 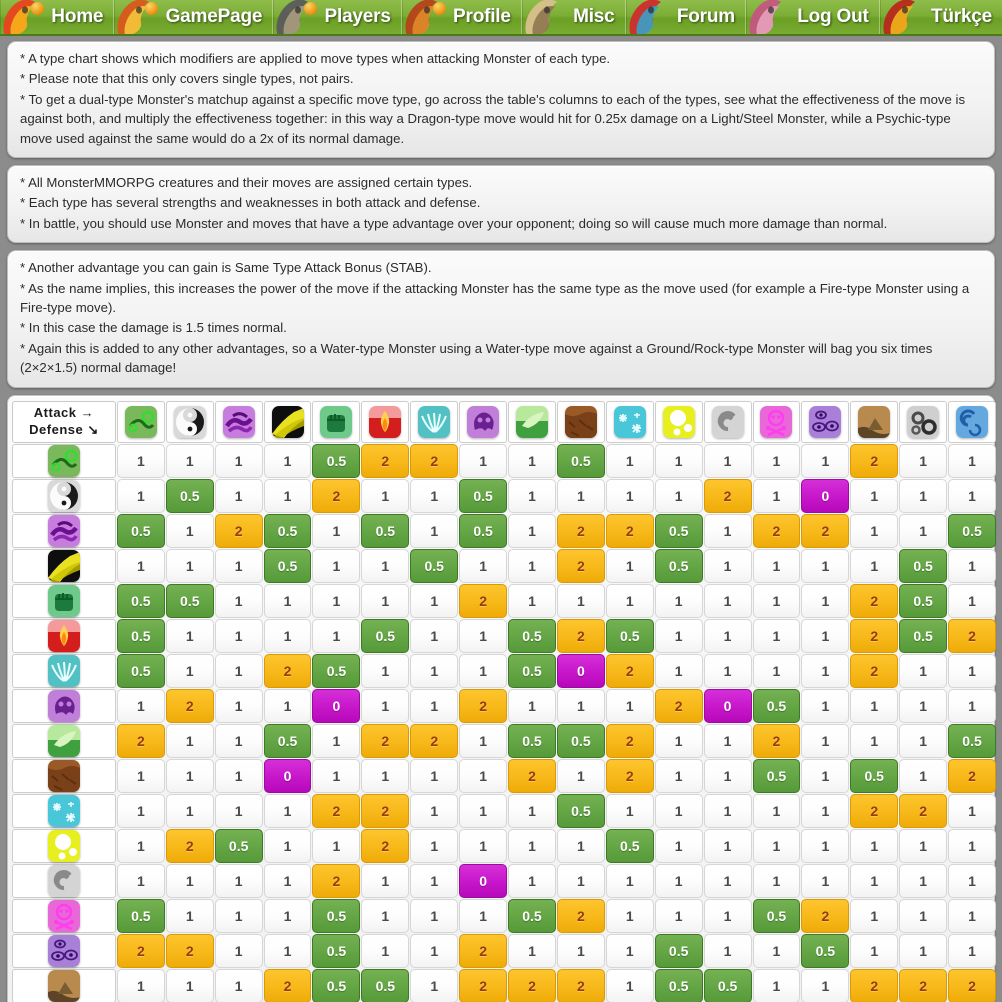 What do you see at coordinates (189, 421) in the screenshot?
I see `column-header-dark` at bounding box center [189, 421].